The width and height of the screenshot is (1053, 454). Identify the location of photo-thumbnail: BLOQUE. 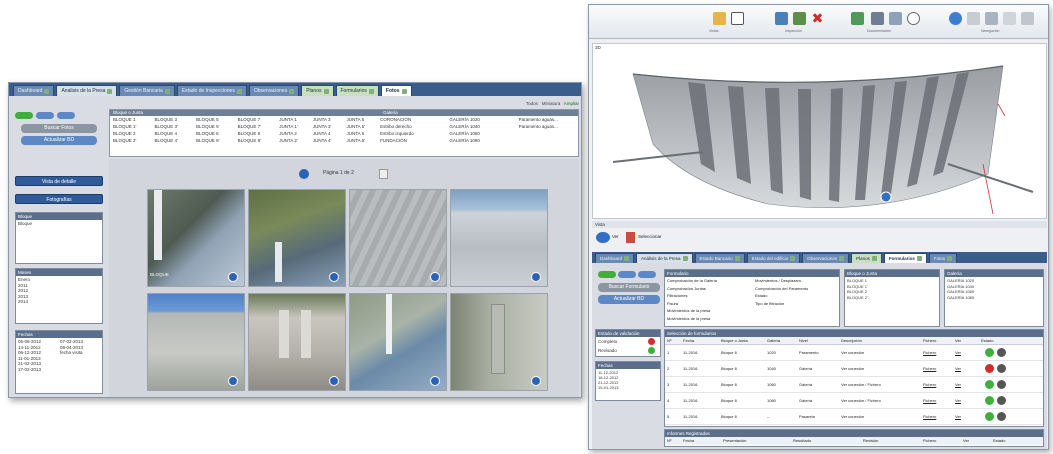
(196, 238).